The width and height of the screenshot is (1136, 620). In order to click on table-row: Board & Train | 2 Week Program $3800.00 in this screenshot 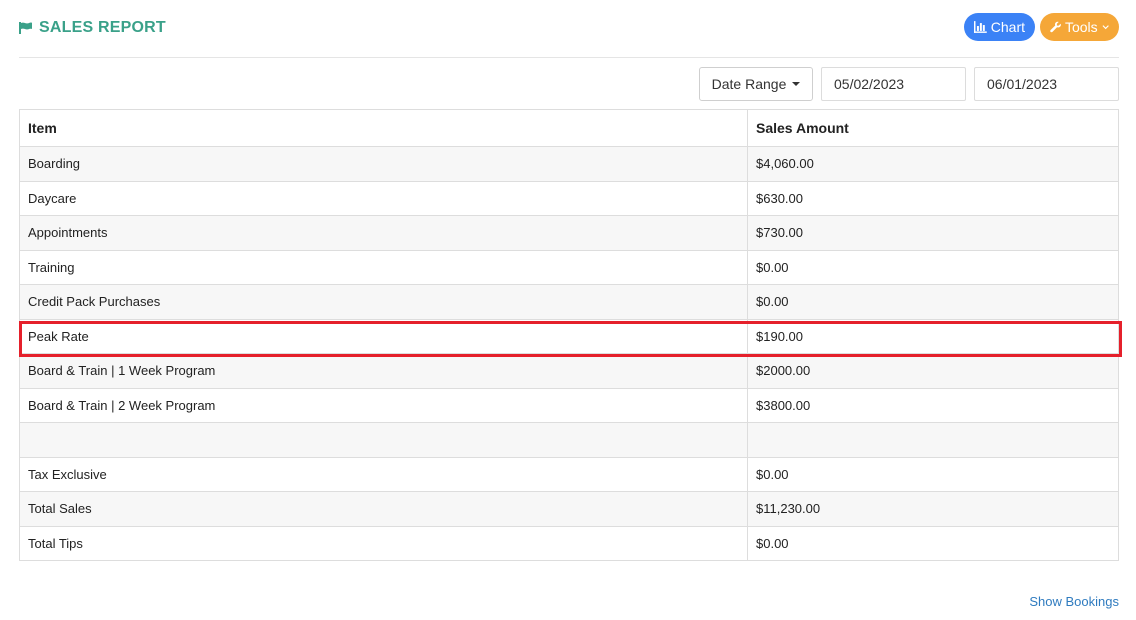, I will do `click(569, 405)`.